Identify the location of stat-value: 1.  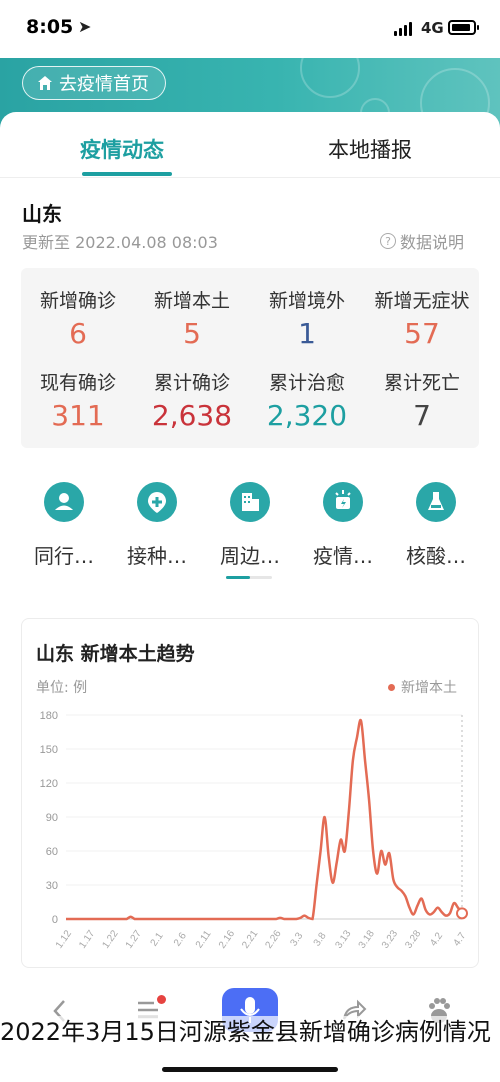
(307, 333).